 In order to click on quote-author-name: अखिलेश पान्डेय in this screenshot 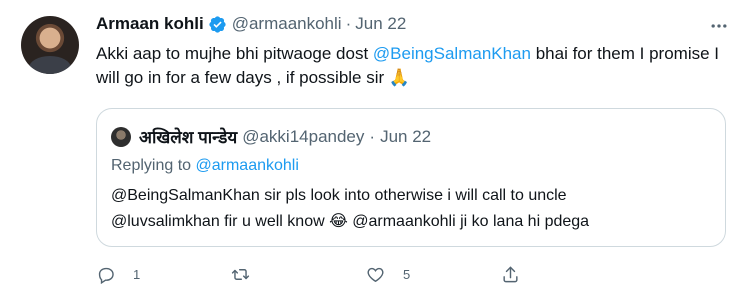, I will do `click(188, 137)`.